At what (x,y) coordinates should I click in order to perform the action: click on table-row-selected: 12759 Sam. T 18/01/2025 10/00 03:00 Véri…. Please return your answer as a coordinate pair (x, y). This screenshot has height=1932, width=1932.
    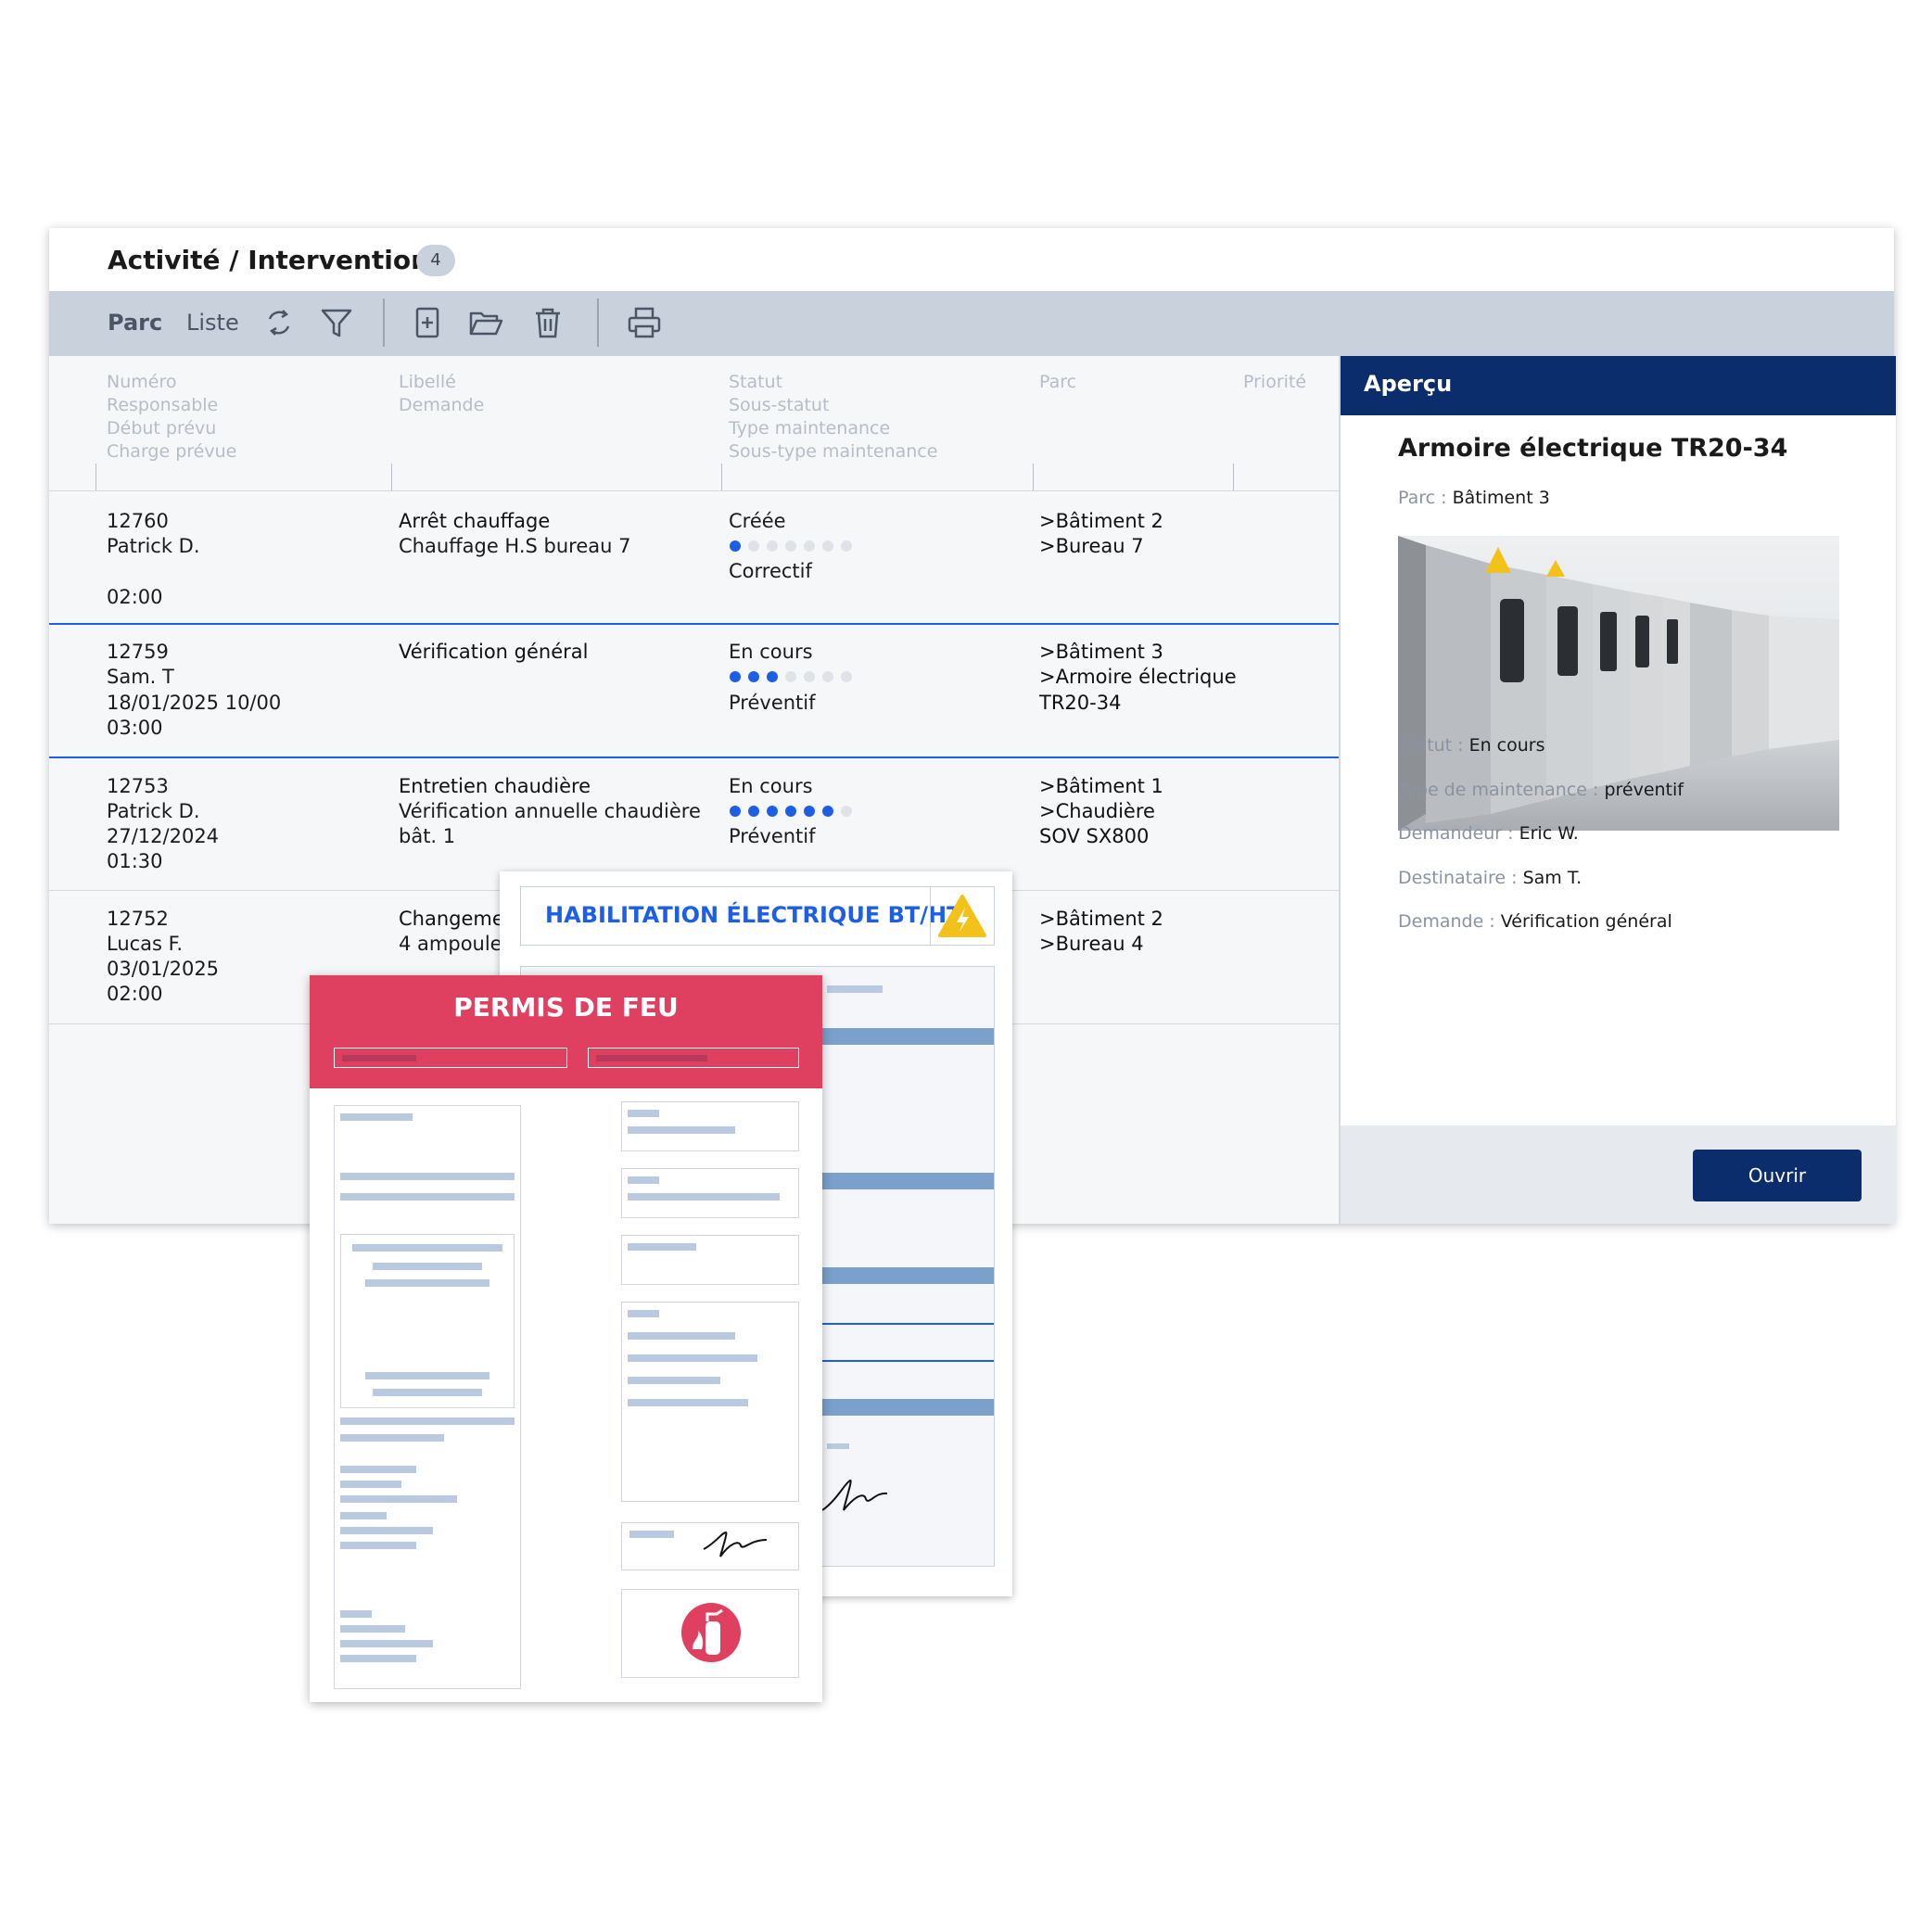
    Looking at the image, I should click on (694, 690).